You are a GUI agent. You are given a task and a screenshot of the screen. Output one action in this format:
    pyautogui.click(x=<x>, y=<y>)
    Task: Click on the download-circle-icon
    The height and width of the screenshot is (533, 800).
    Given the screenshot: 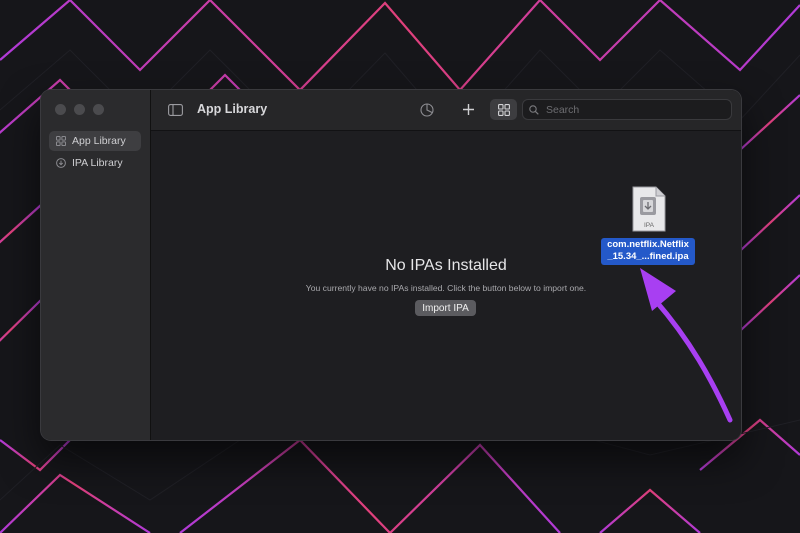 What is the action you would take?
    pyautogui.click(x=61, y=163)
    